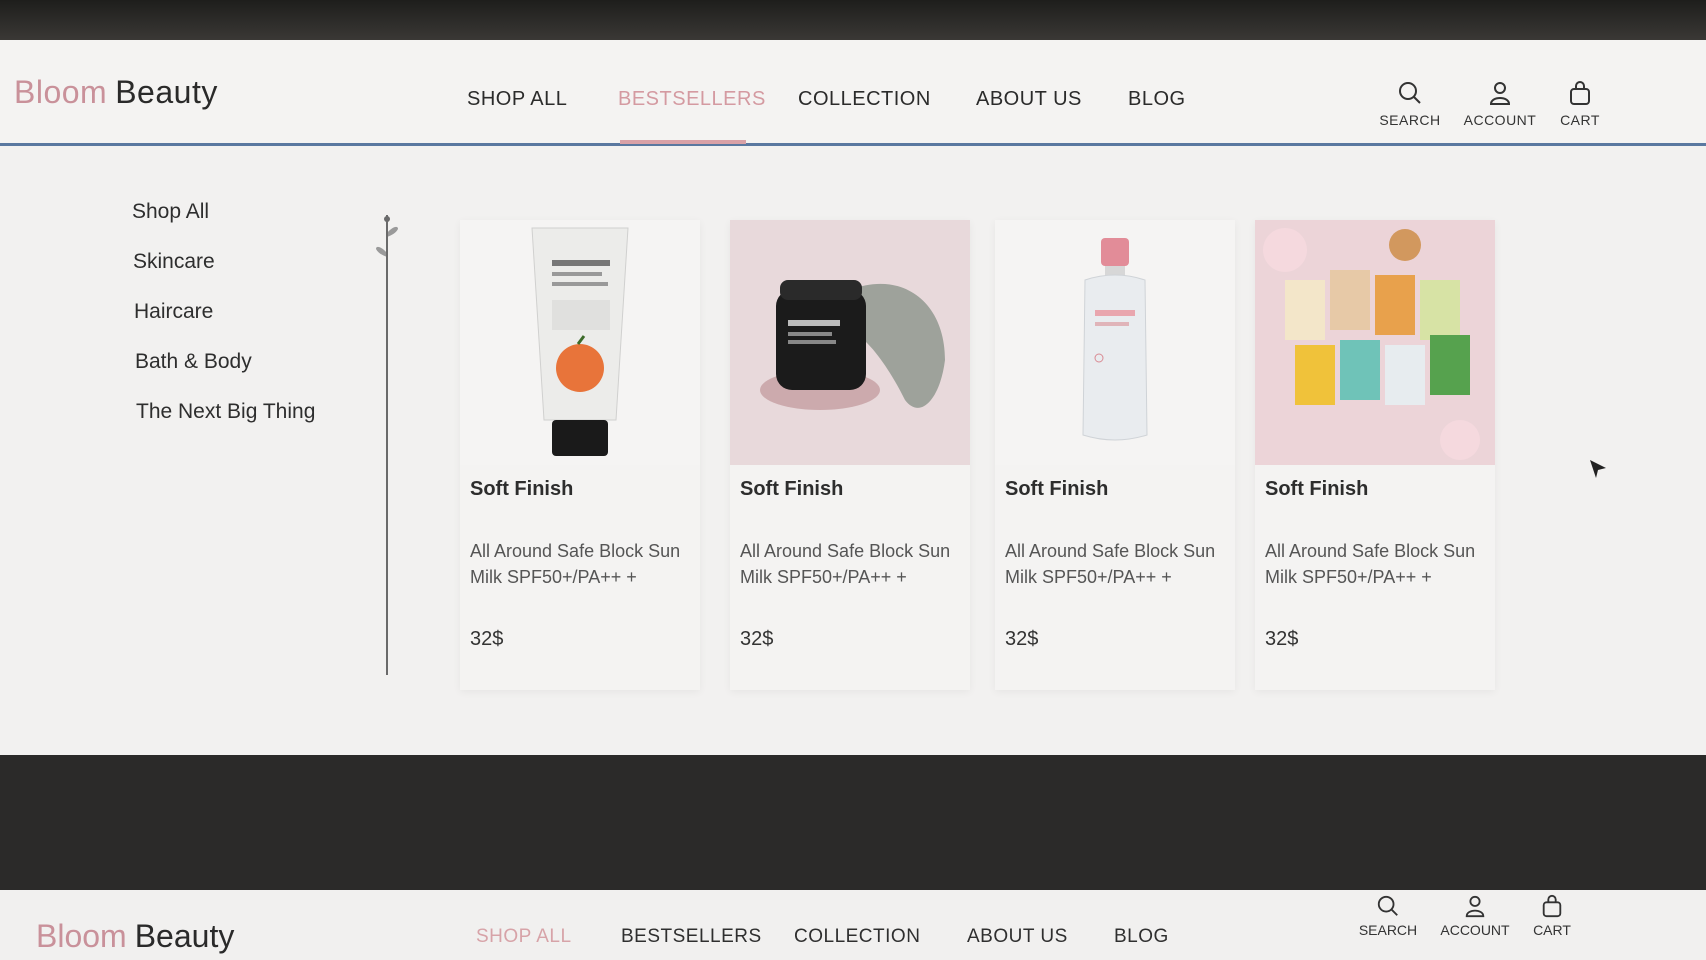 Image resolution: width=1706 pixels, height=960 pixels. I want to click on bottom-cart-button: CART, so click(1552, 917).